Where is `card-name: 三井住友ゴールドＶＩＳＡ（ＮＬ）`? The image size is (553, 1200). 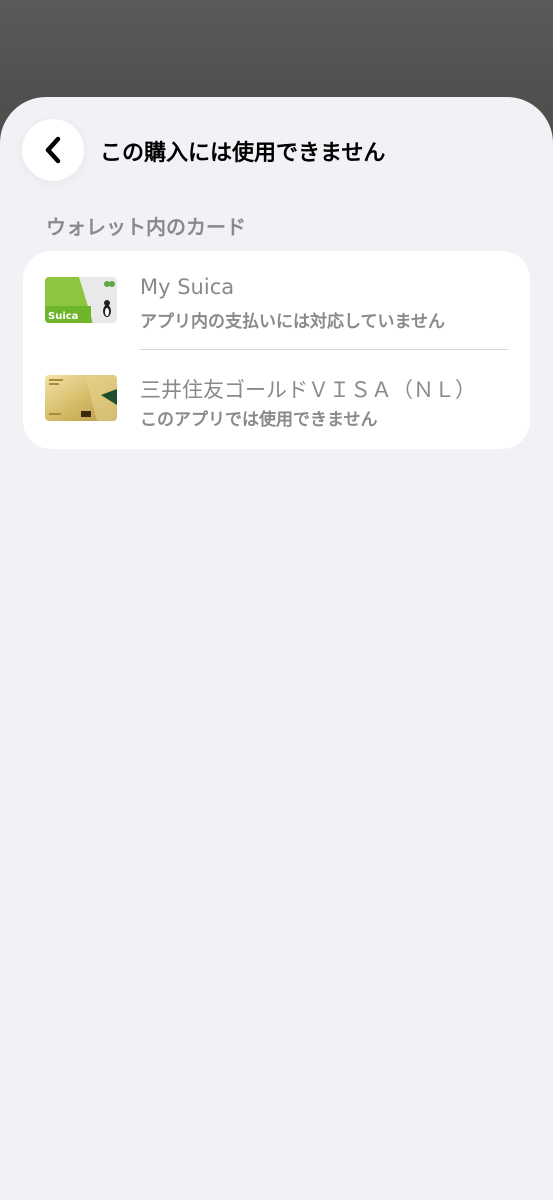
card-name: 三井住友ゴールドＶＩＳＡ（ＮＬ） is located at coordinates (308, 390).